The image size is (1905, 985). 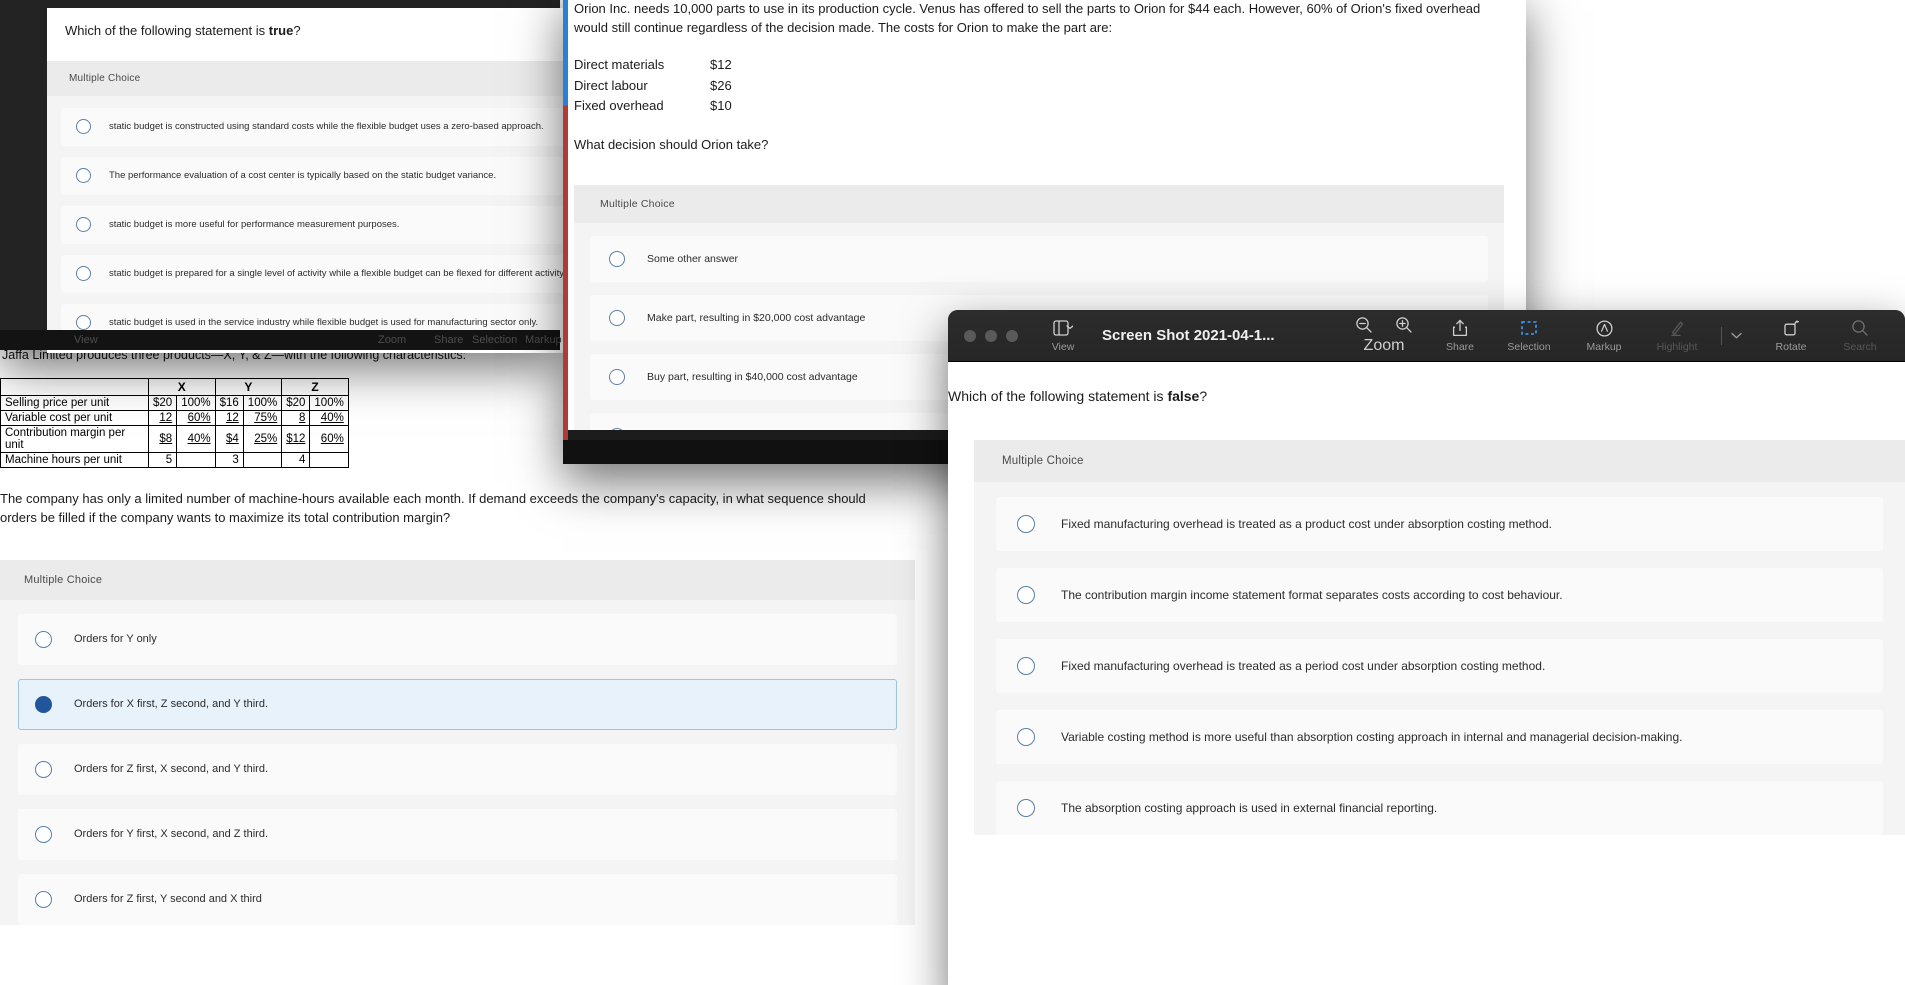 What do you see at coordinates (262, 460) in the screenshot?
I see `cell-y-pct` at bounding box center [262, 460].